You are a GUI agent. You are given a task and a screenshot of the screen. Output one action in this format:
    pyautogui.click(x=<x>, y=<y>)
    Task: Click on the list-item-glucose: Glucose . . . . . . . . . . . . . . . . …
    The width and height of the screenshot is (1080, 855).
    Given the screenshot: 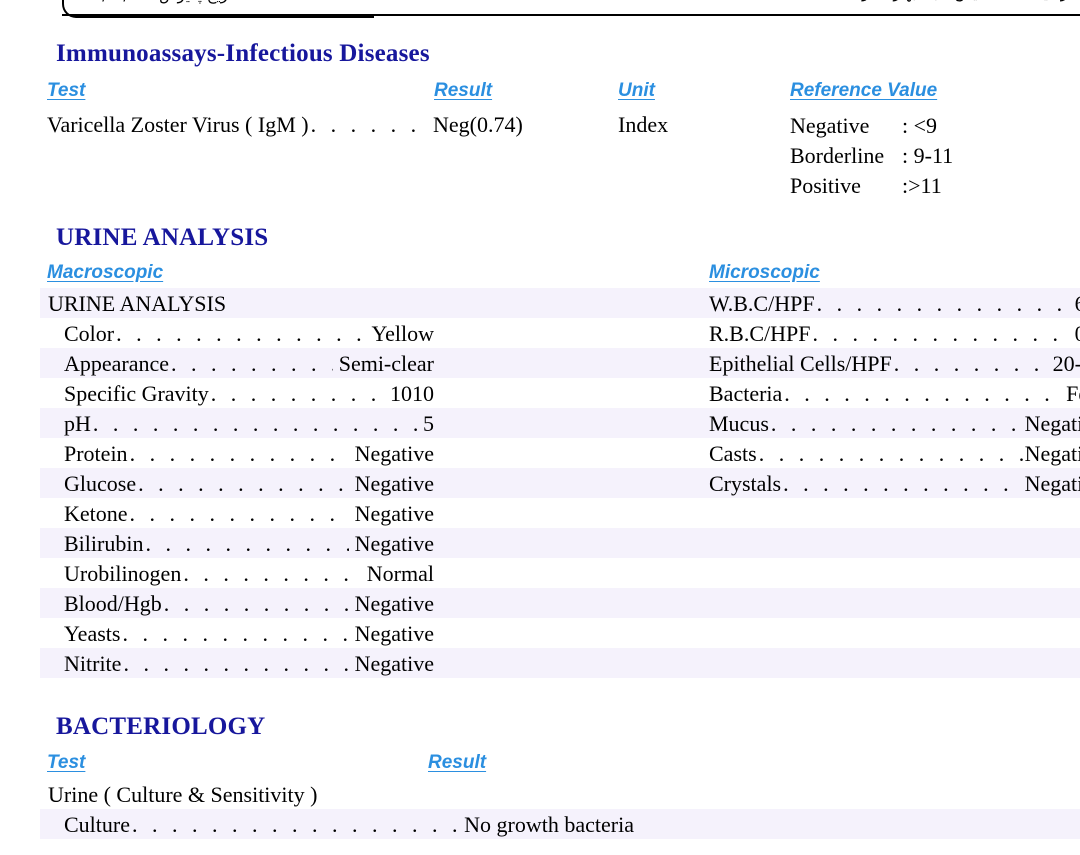 What is the action you would take?
    pyautogui.click(x=249, y=484)
    